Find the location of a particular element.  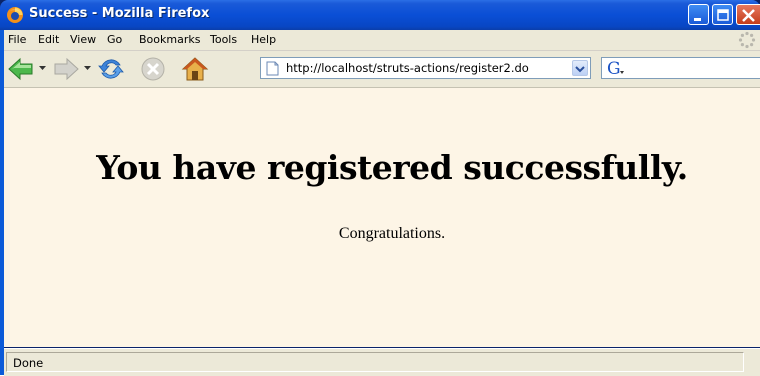

status-bar: Done is located at coordinates (382, 362).